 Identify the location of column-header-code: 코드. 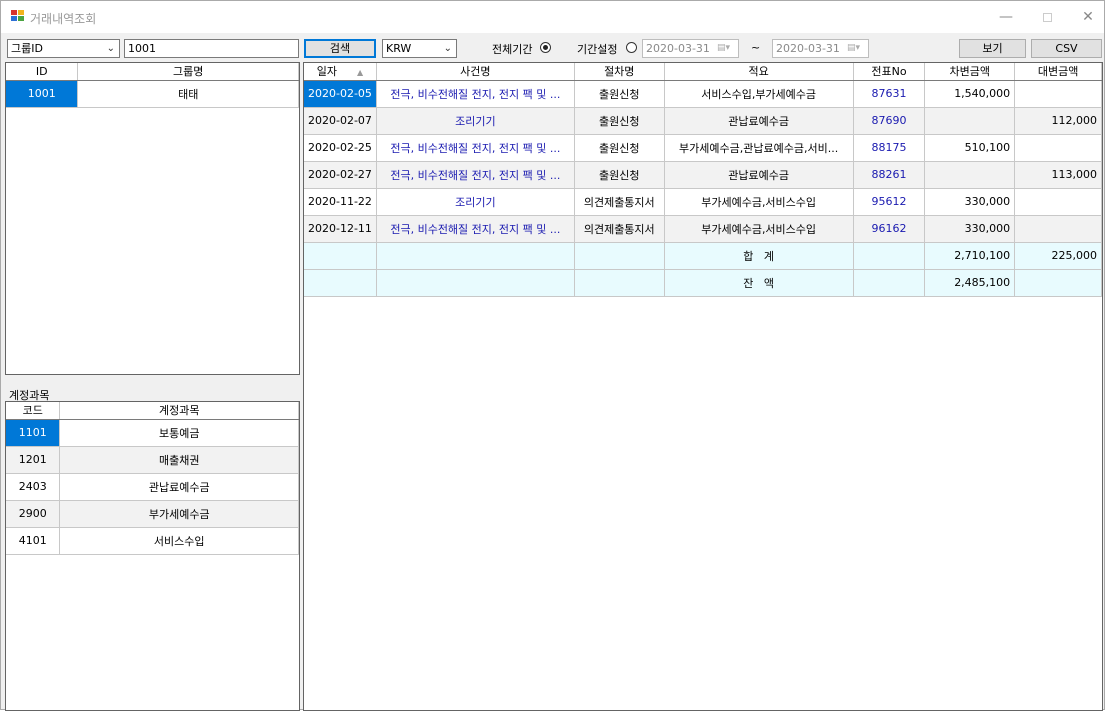
(33, 411).